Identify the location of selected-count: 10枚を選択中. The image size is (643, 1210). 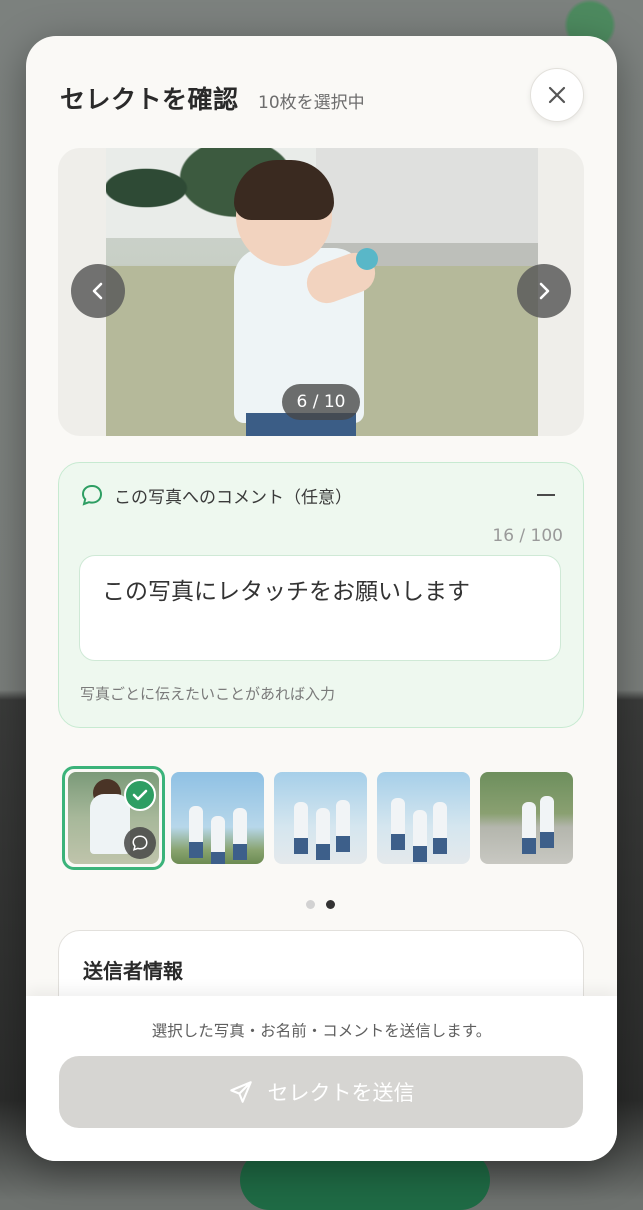
(311, 103).